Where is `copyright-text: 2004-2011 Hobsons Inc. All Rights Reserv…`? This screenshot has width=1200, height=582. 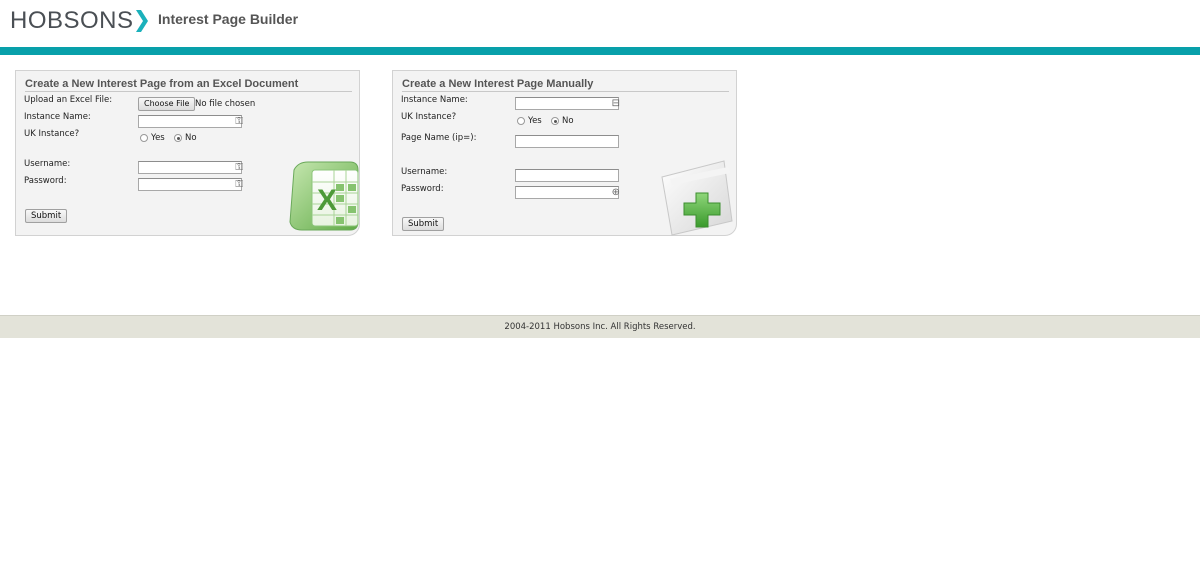
copyright-text: 2004-2011 Hobsons Inc. All Rights Reserv… is located at coordinates (600, 327).